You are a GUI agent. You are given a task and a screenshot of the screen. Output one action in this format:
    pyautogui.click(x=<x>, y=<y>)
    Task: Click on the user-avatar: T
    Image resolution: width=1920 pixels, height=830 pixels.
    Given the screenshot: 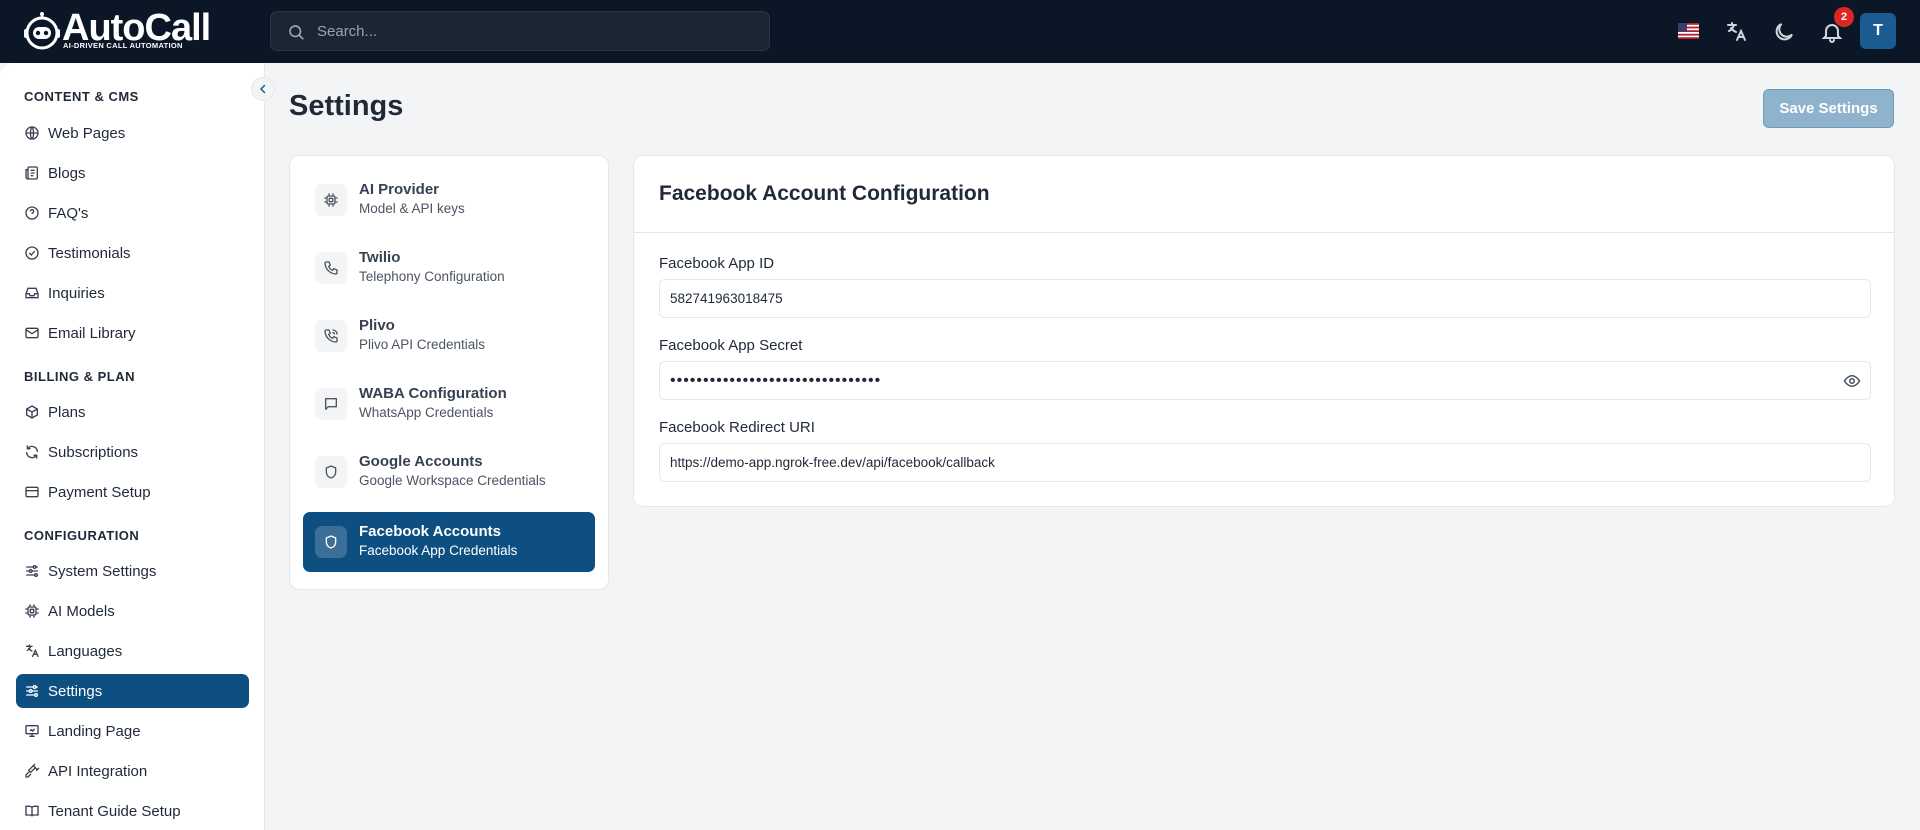 What is the action you would take?
    pyautogui.click(x=1878, y=31)
    